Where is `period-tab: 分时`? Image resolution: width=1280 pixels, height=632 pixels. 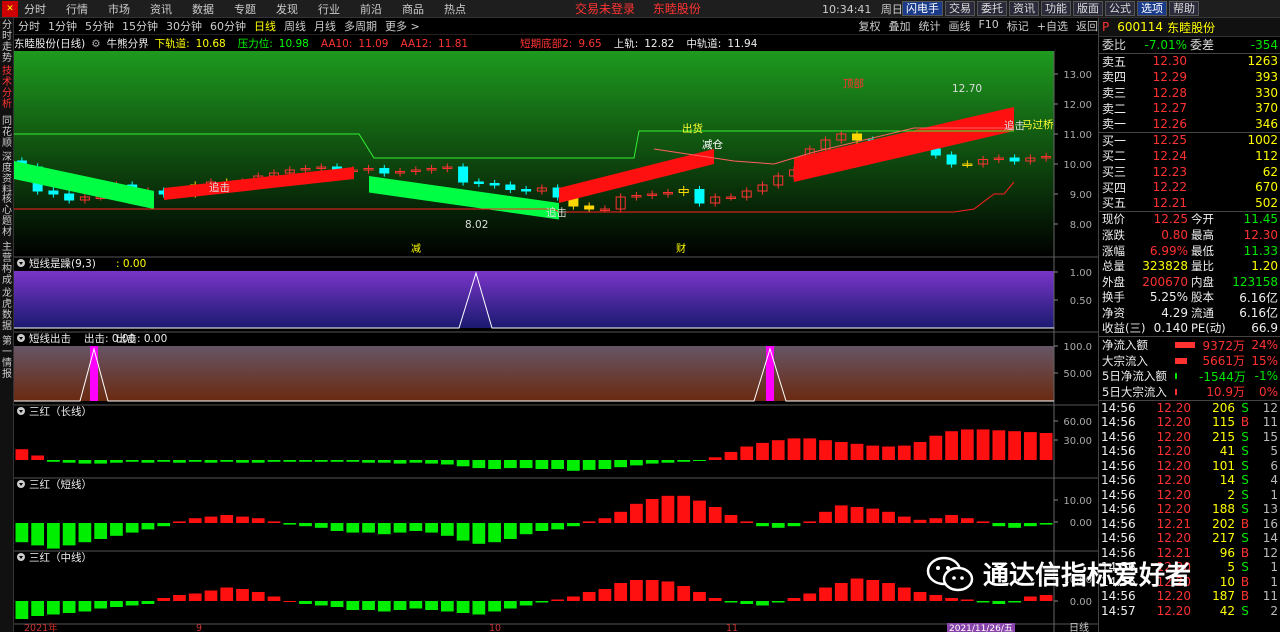 period-tab: 分时 is located at coordinates (29, 26).